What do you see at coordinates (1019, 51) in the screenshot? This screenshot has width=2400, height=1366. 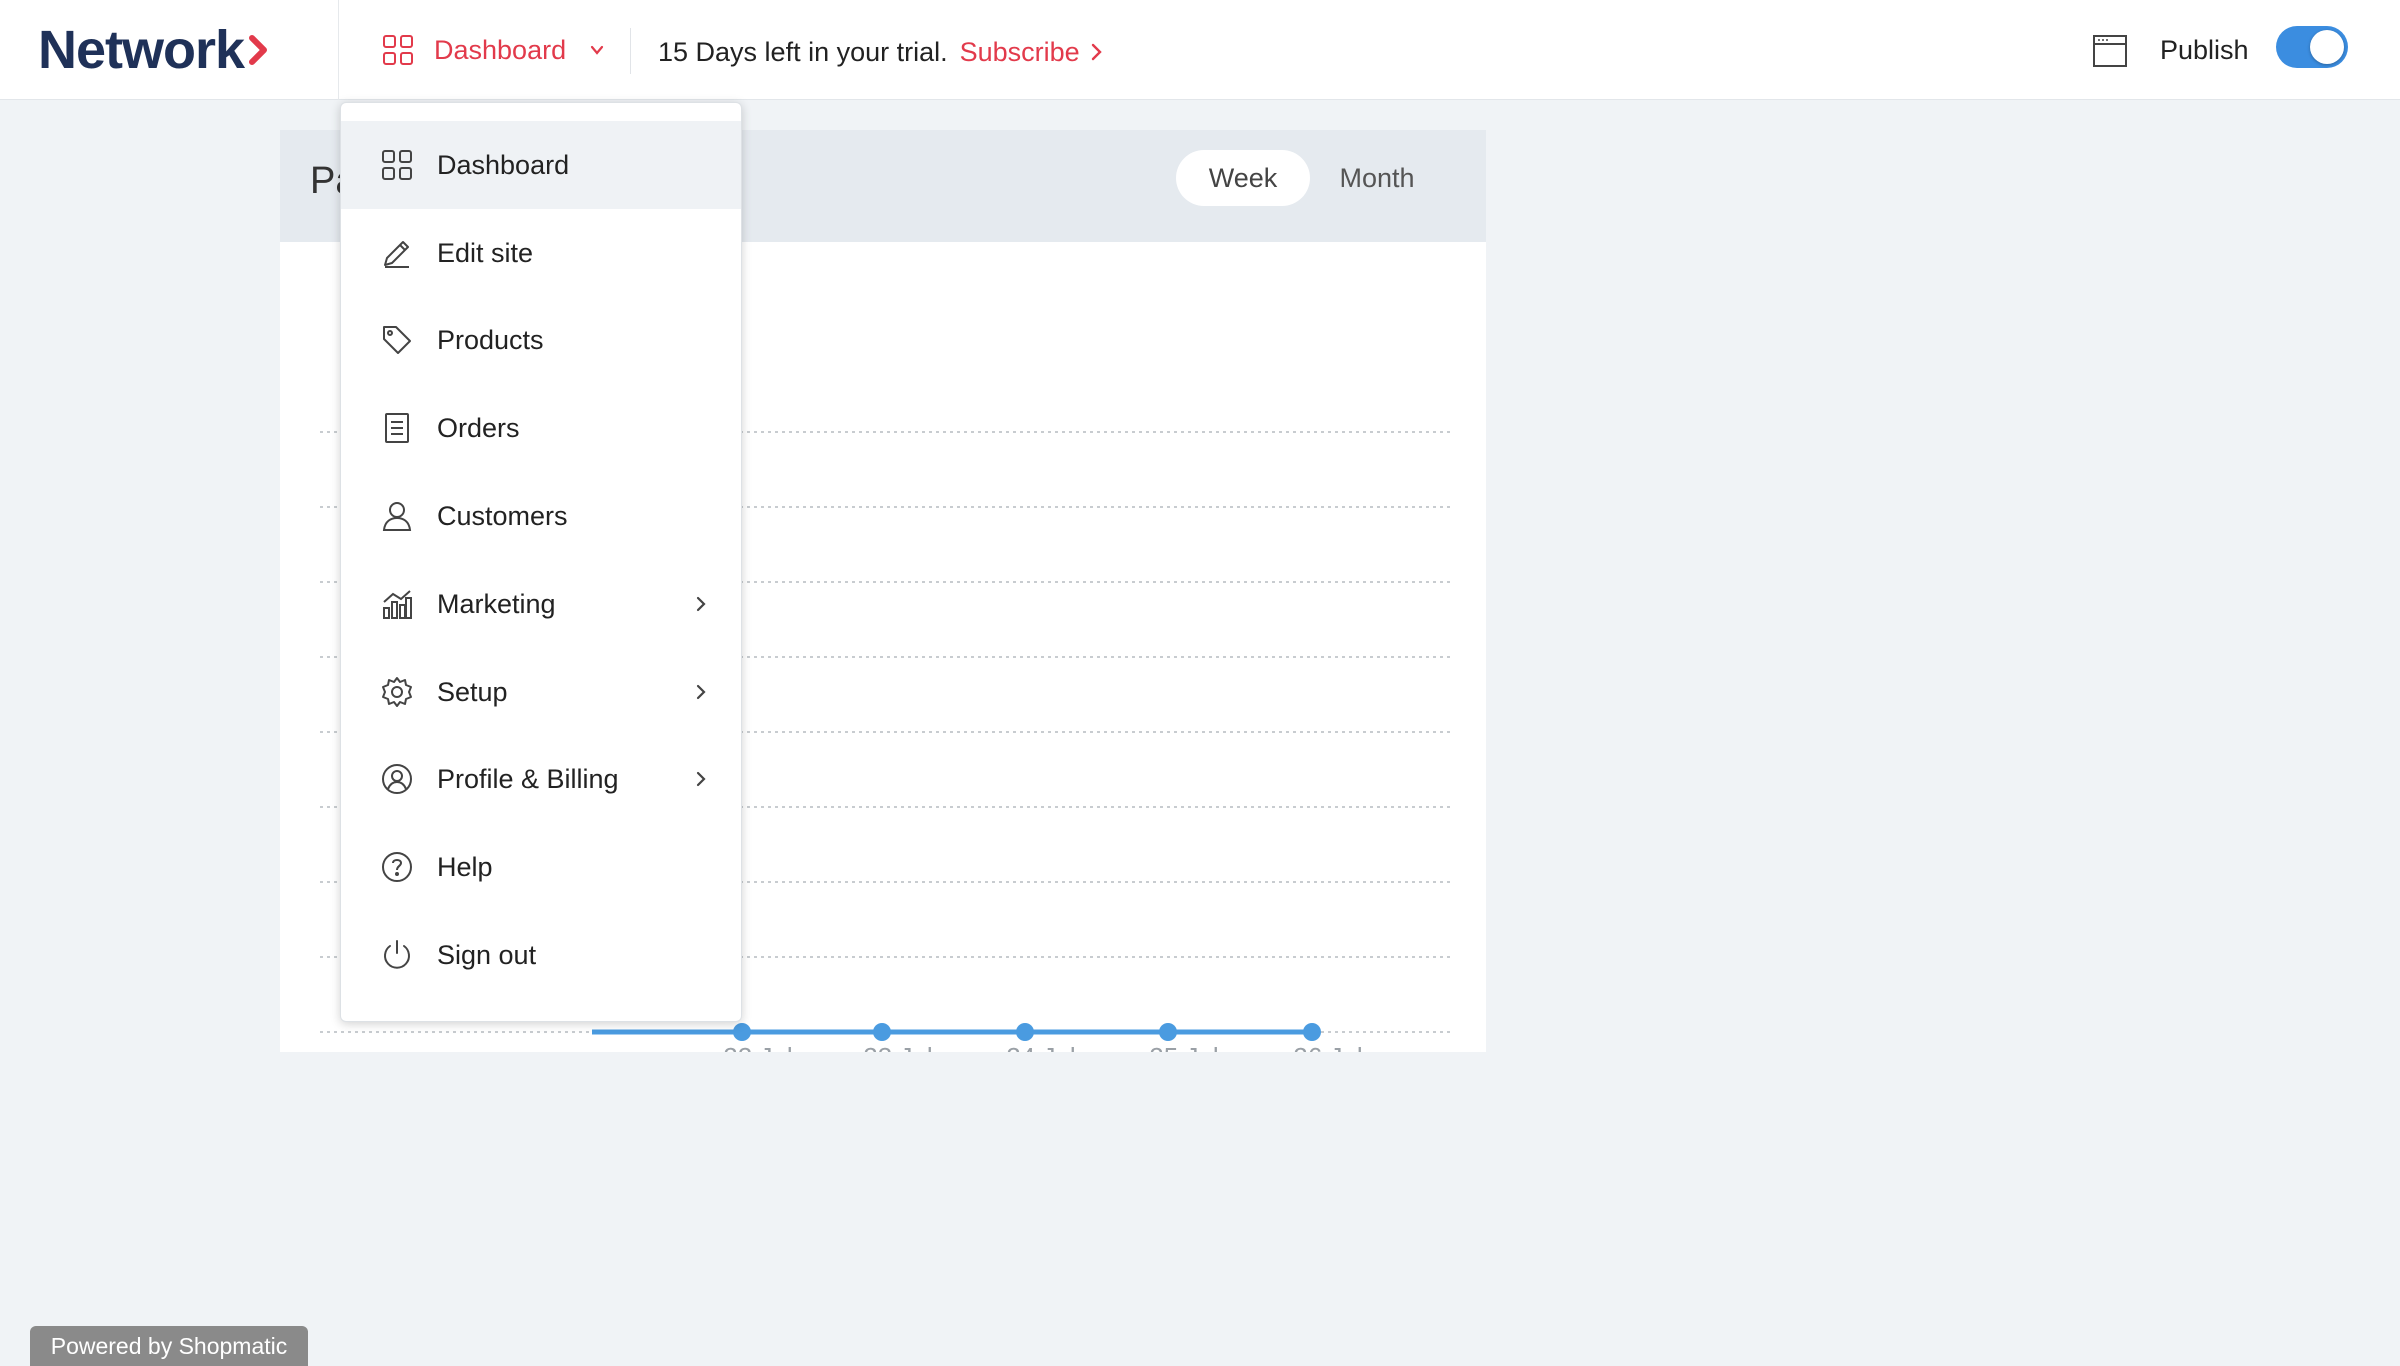 I see `subscribe-label: Subscribe` at bounding box center [1019, 51].